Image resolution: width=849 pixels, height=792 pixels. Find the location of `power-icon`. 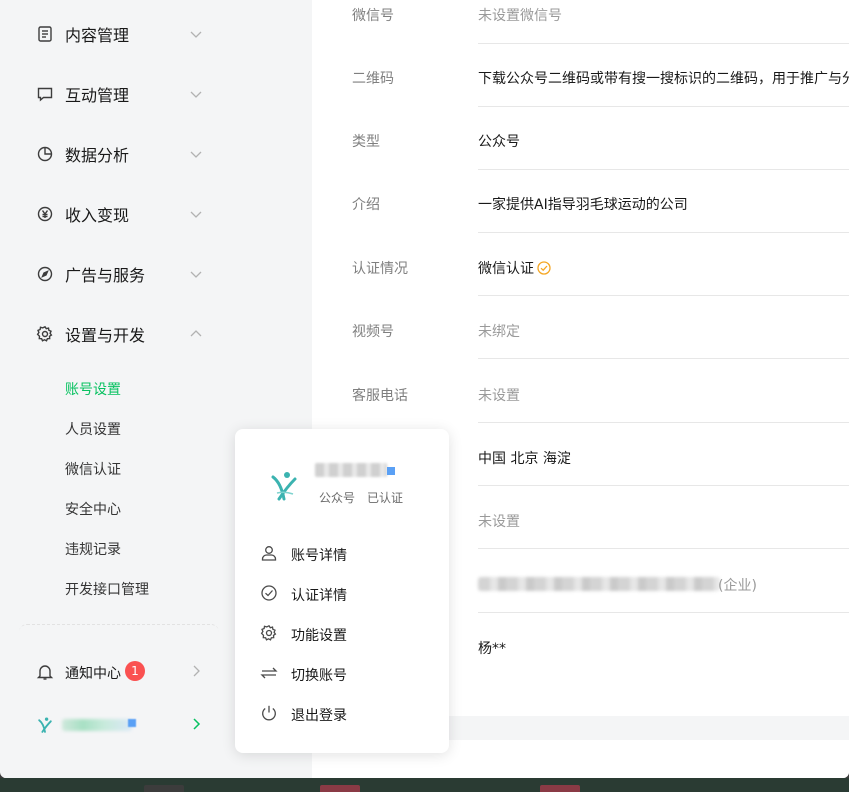

power-icon is located at coordinates (269, 713).